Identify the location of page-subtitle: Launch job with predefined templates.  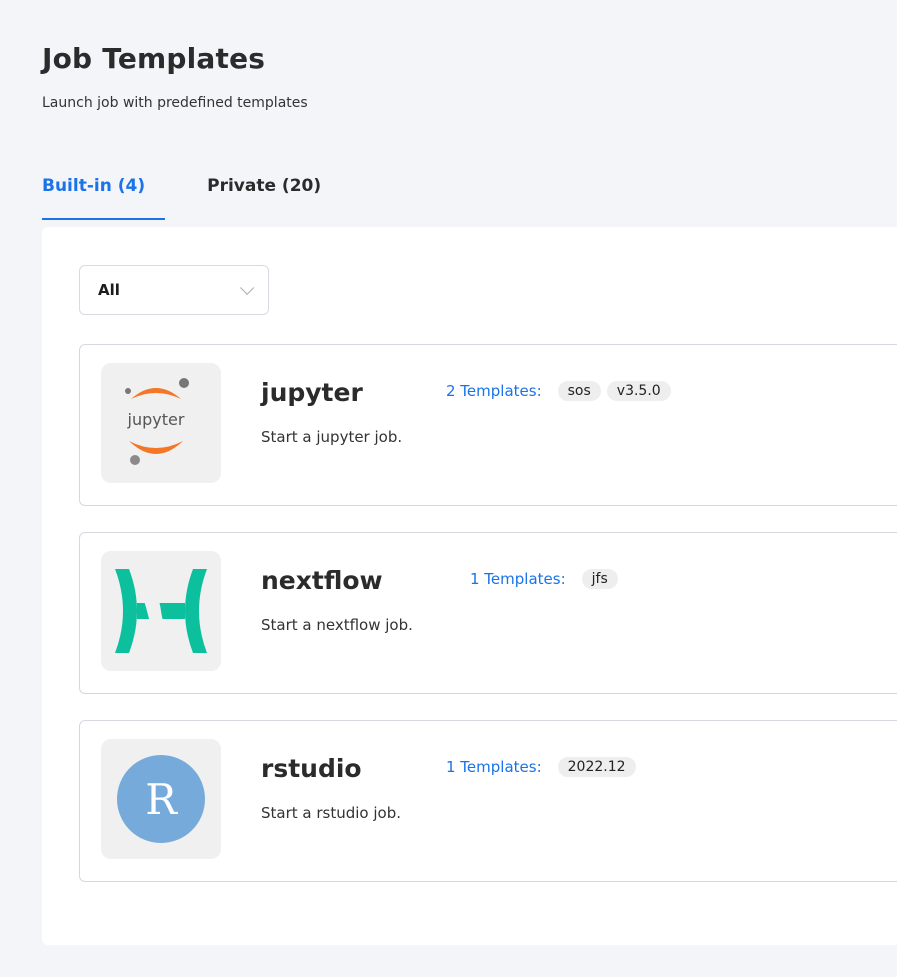
(175, 103).